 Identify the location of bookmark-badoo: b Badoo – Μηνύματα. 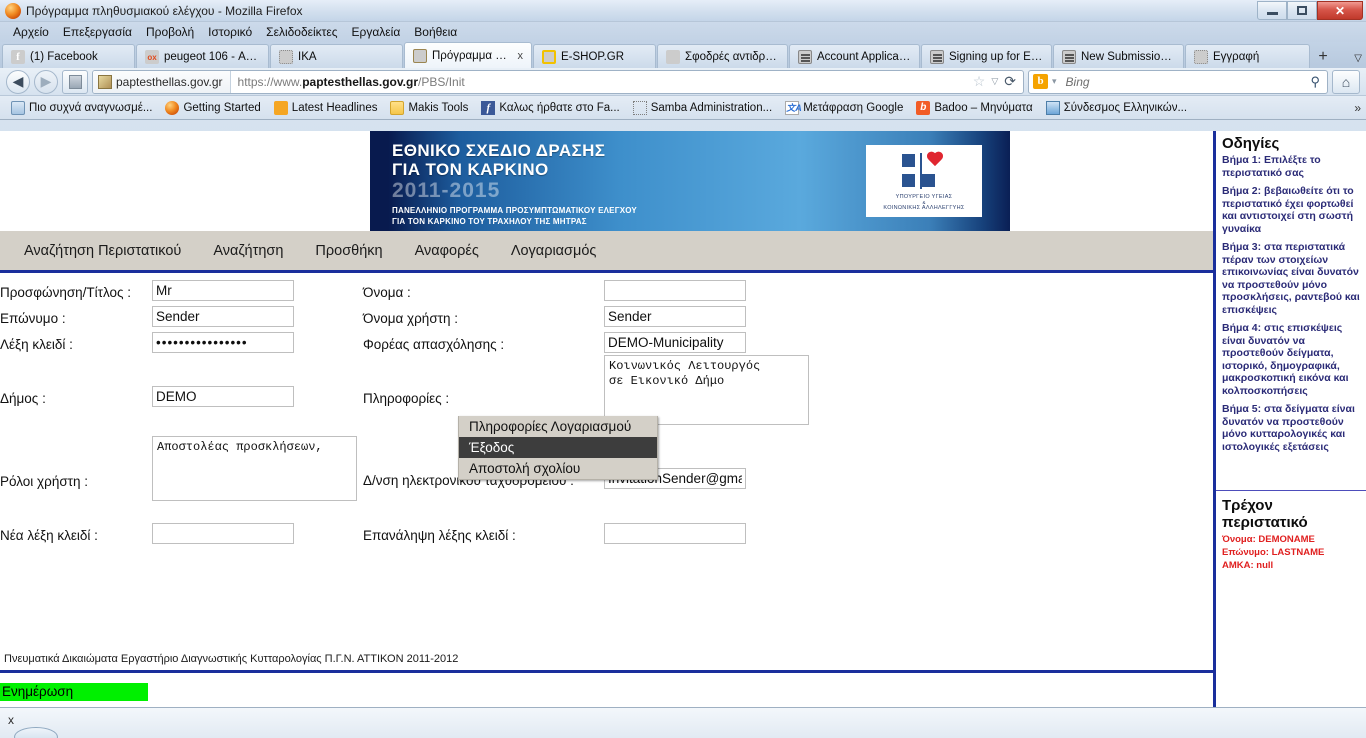
(974, 108).